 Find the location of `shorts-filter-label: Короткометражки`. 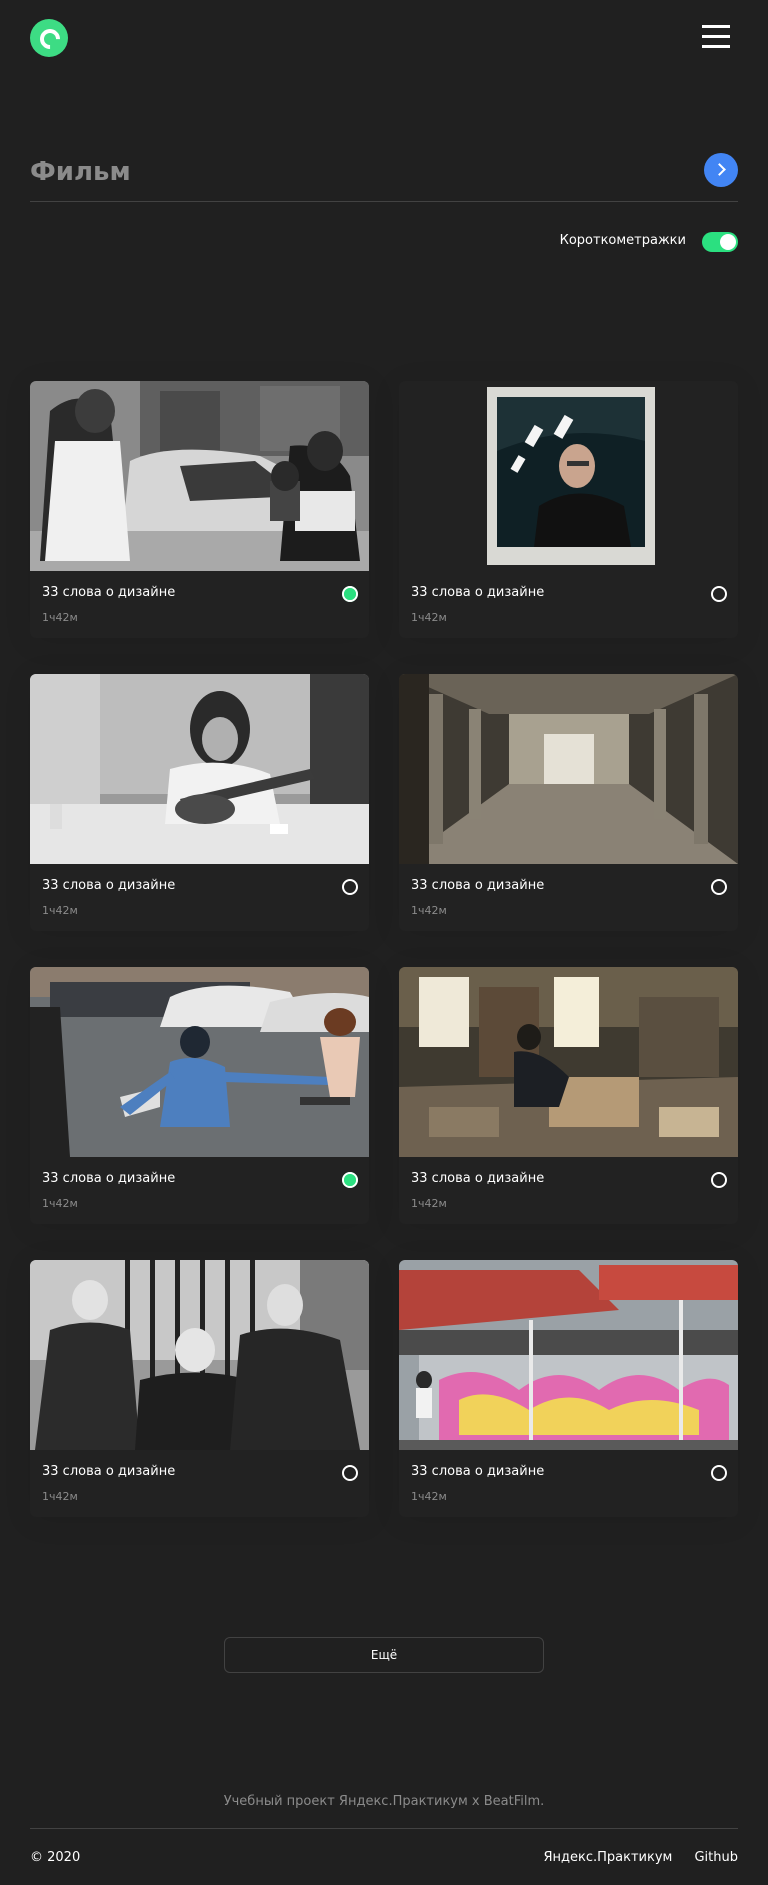

shorts-filter-label: Короткометражки is located at coordinates (622, 240).